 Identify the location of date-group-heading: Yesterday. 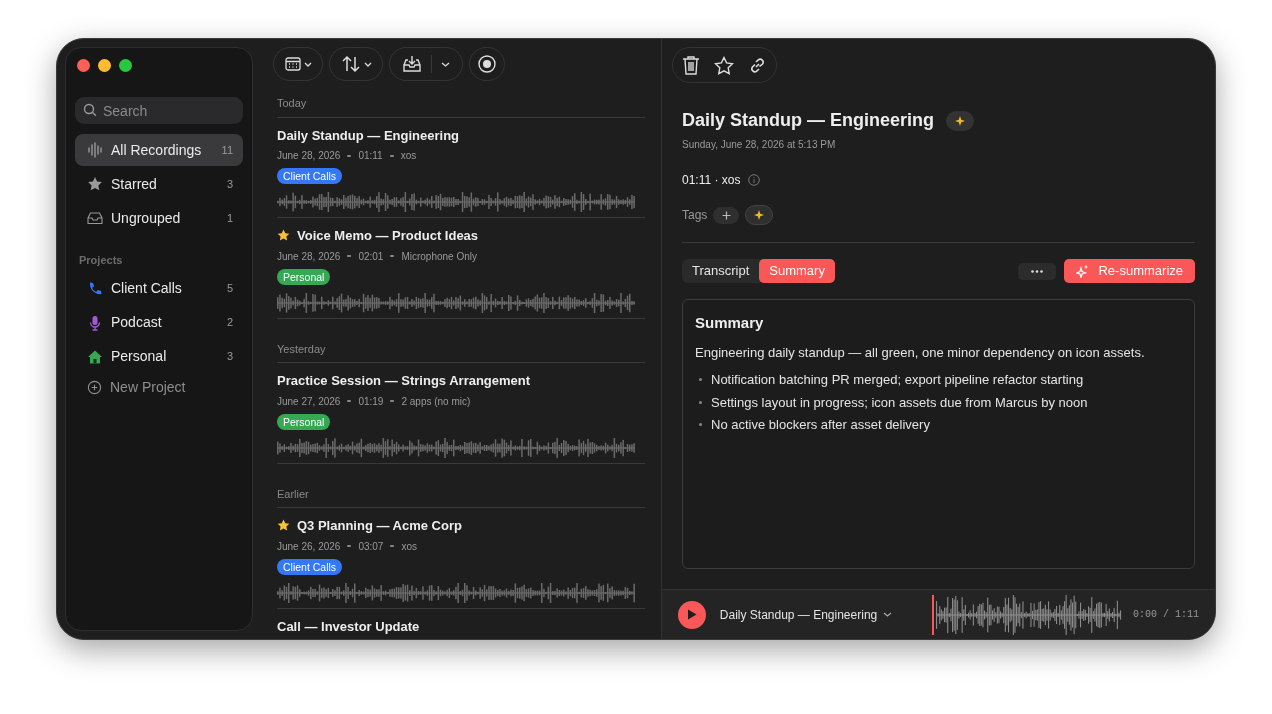
(461, 351).